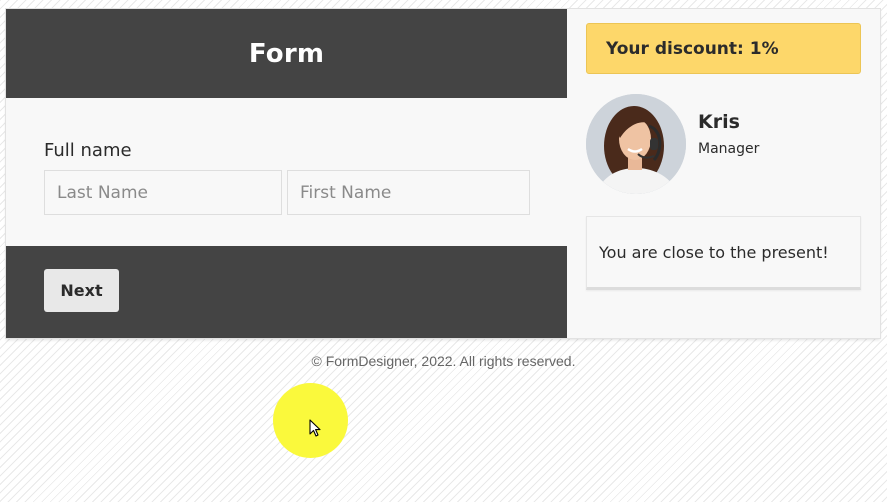  Describe the element at coordinates (88, 150) in the screenshot. I see `full-name-label: Full name` at that location.